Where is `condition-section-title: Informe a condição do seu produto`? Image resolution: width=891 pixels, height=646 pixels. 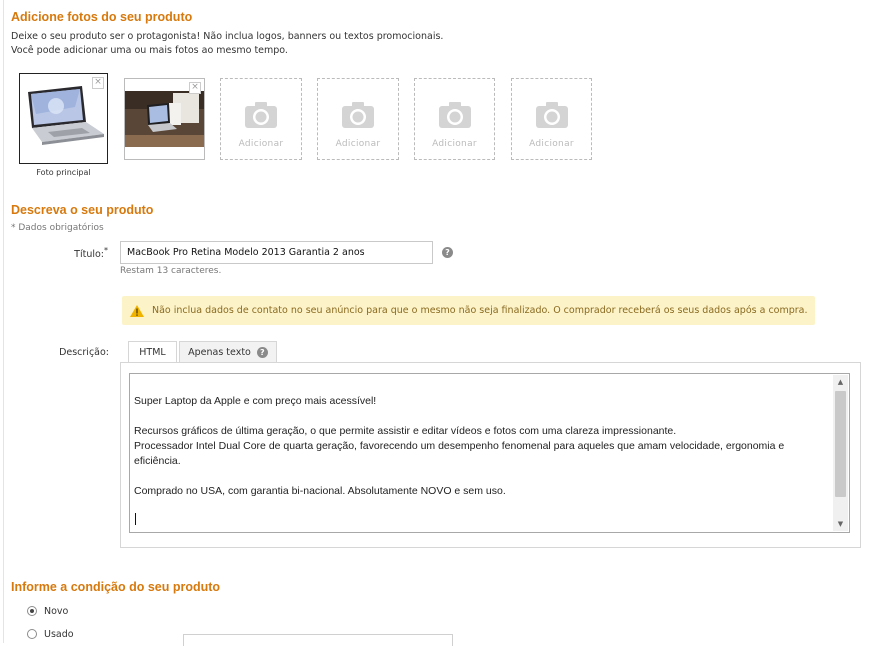 condition-section-title: Informe a condição do seu produto is located at coordinates (116, 587).